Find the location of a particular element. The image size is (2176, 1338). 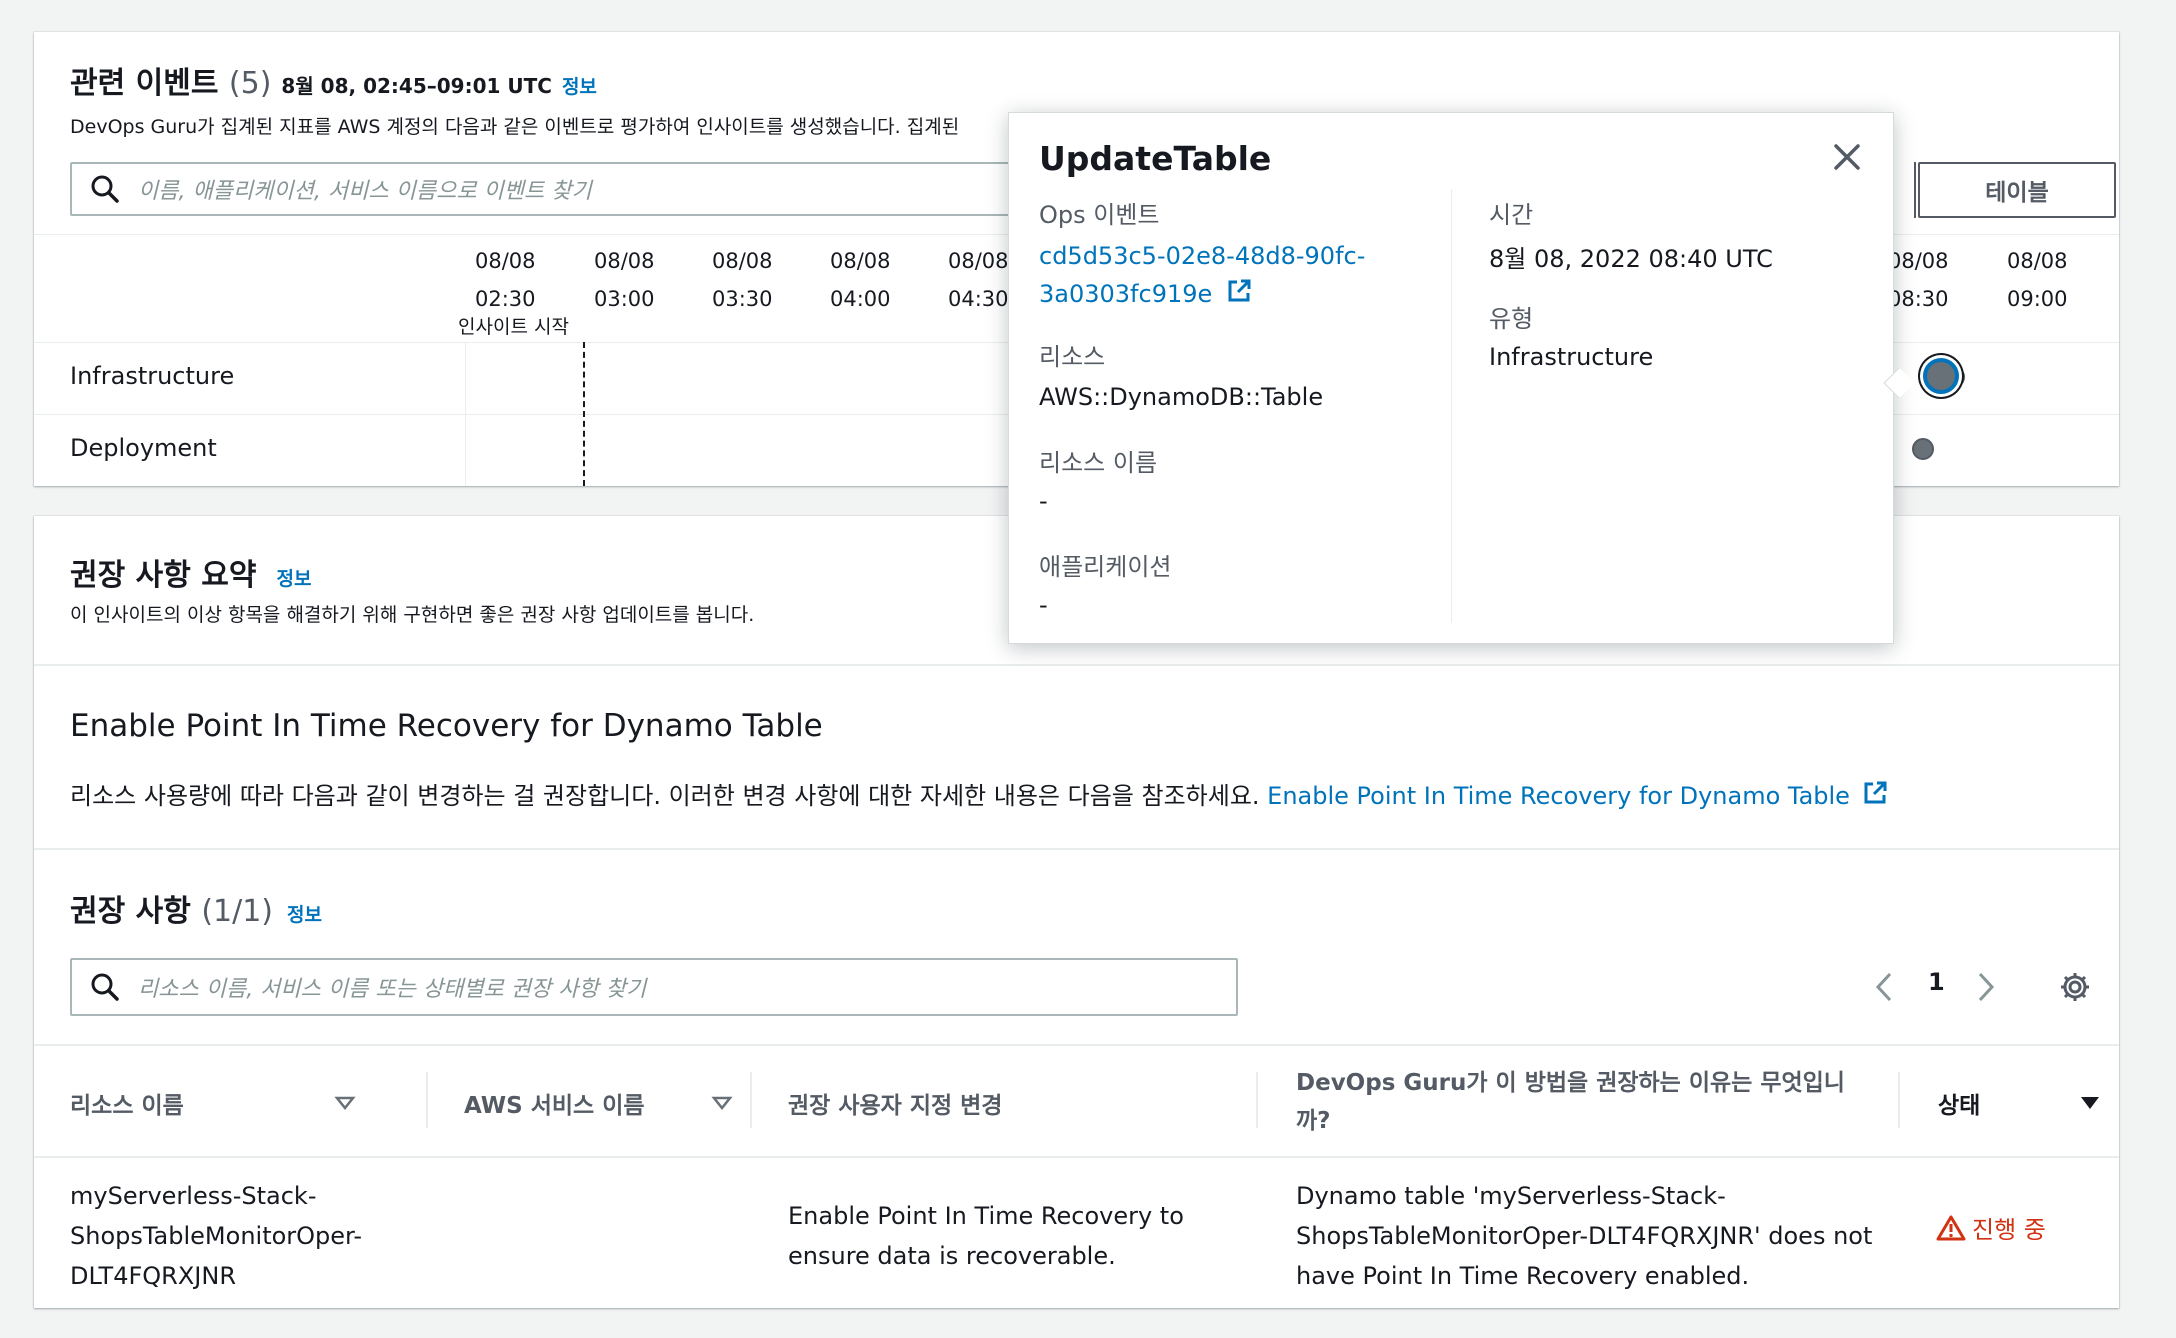

type-value: Infrastructure is located at coordinates (1571, 357).